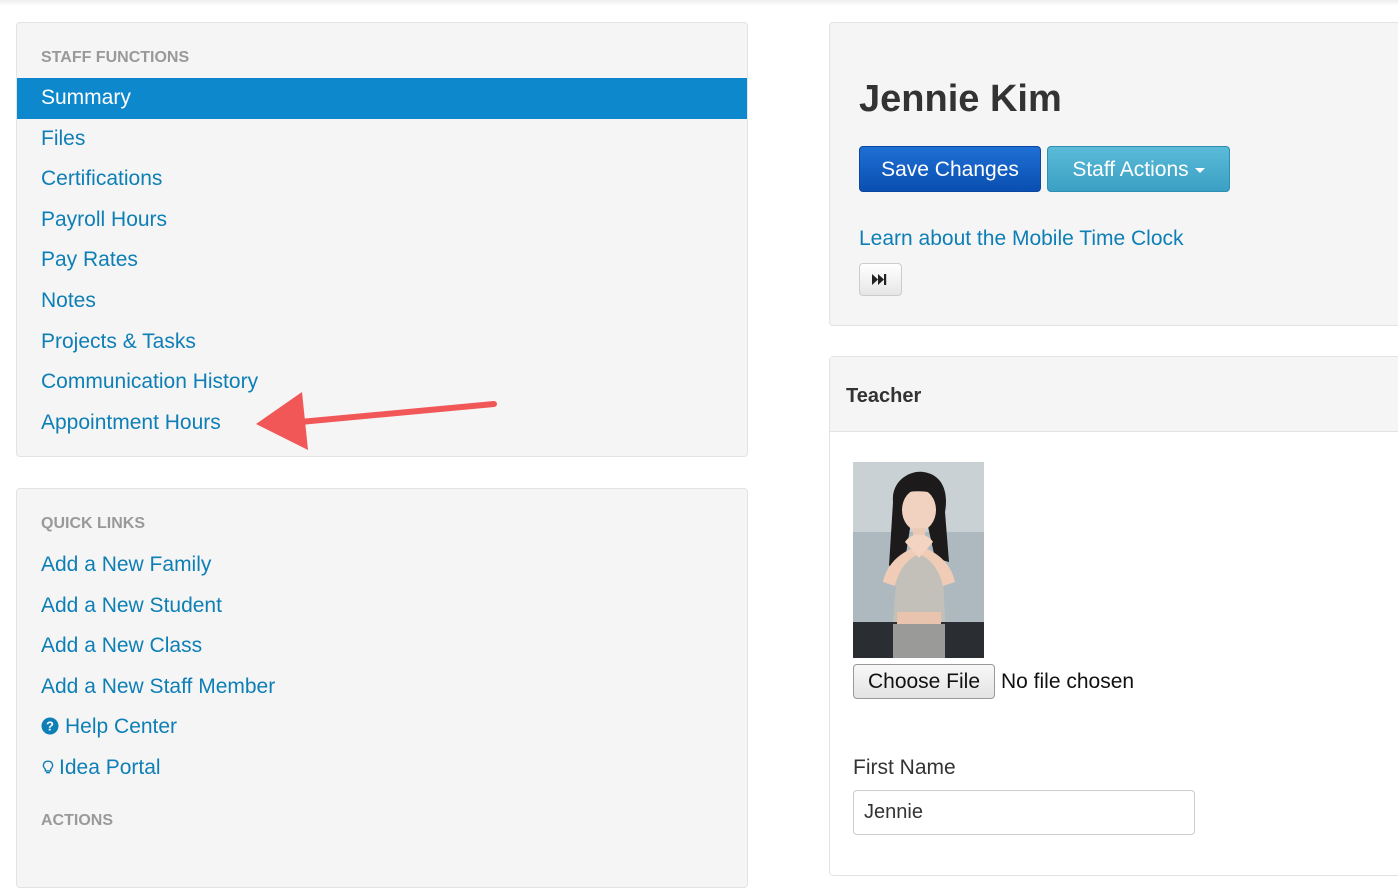  I want to click on staff-actions-dropdown: Staff Actions, so click(1138, 169).